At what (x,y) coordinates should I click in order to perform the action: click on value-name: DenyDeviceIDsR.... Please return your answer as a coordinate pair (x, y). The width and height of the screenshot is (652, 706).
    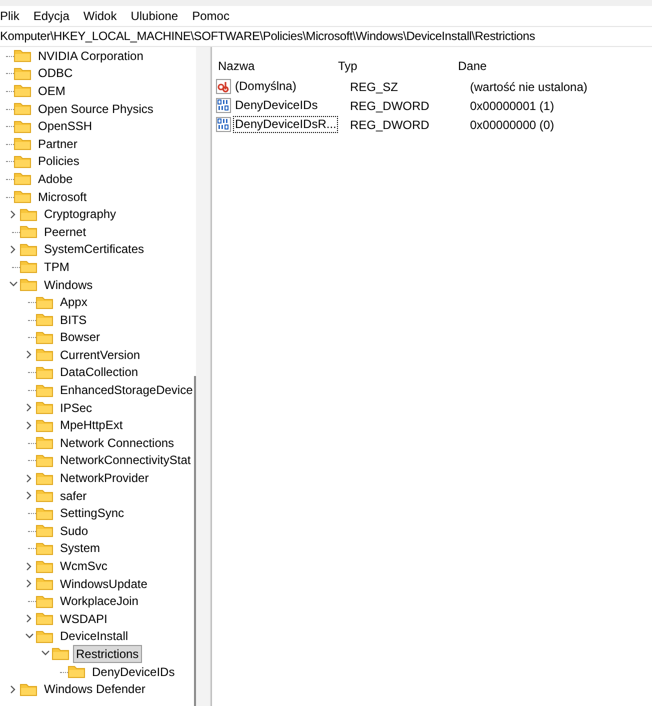
    Looking at the image, I should click on (285, 124).